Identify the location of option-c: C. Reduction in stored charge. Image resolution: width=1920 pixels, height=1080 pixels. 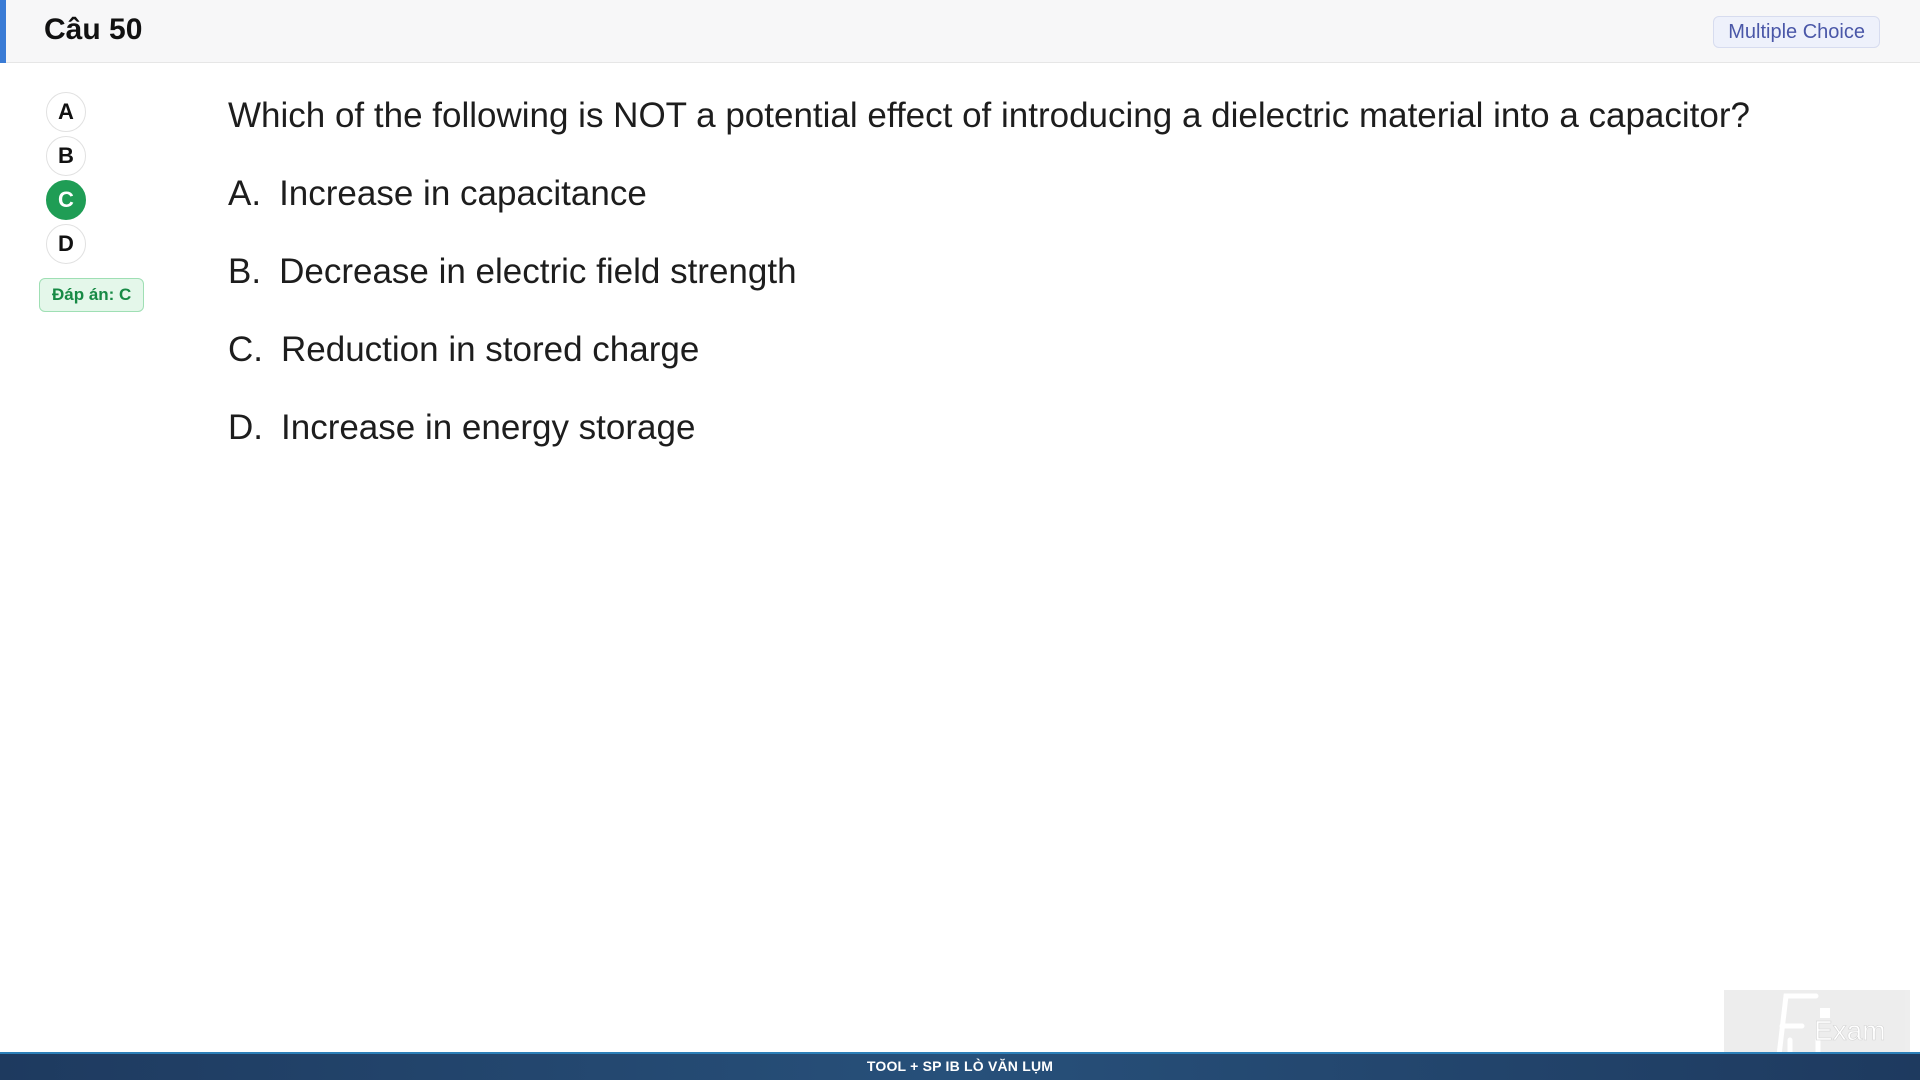
(512, 367).